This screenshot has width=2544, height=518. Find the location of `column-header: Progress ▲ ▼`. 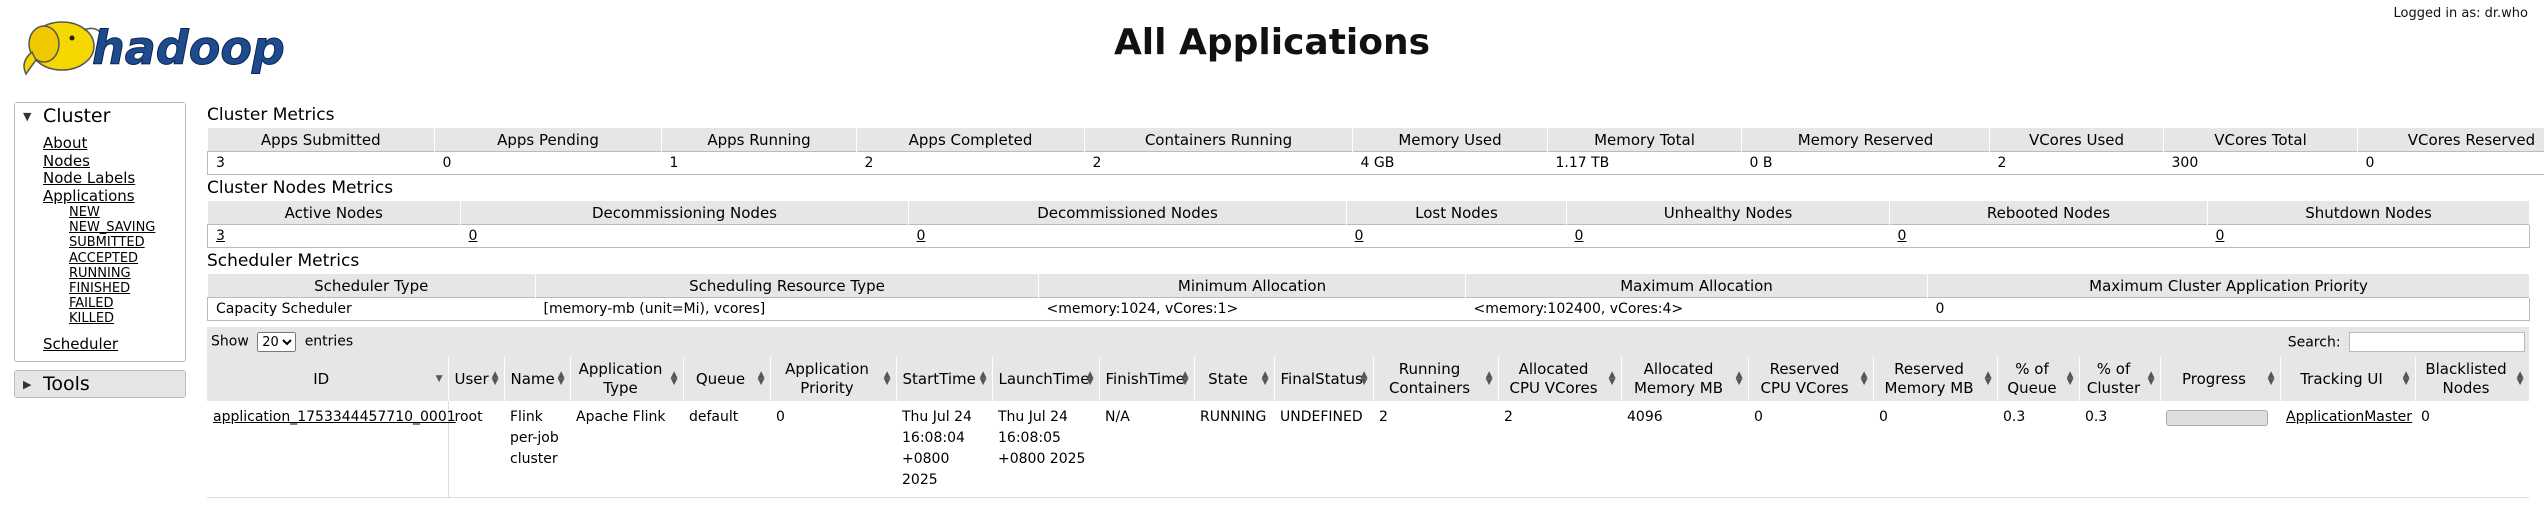

column-header: Progress ▲ ▼ is located at coordinates (2220, 379).